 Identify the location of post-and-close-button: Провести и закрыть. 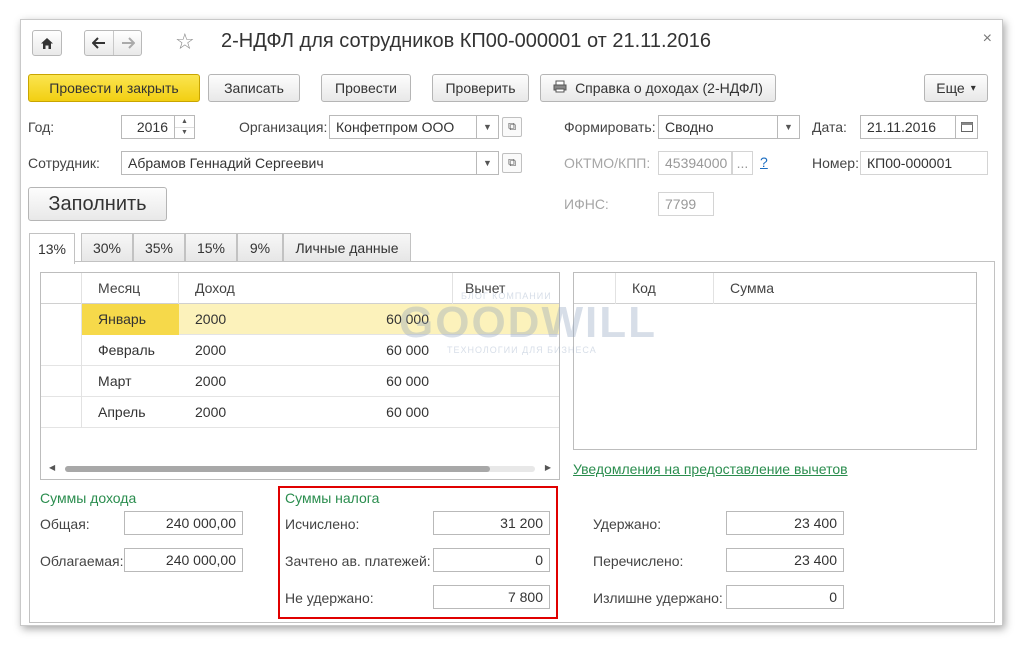
(114, 88).